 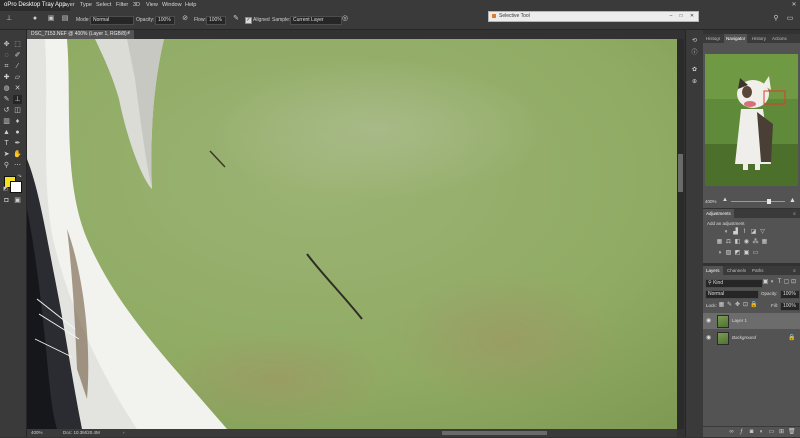 I want to click on layer-name: Background, so click(x=744, y=337).